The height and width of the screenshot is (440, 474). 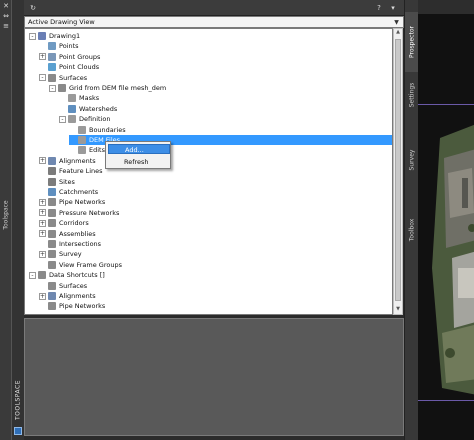 I want to click on context-menu: Add... Refresh, so click(x=138, y=155).